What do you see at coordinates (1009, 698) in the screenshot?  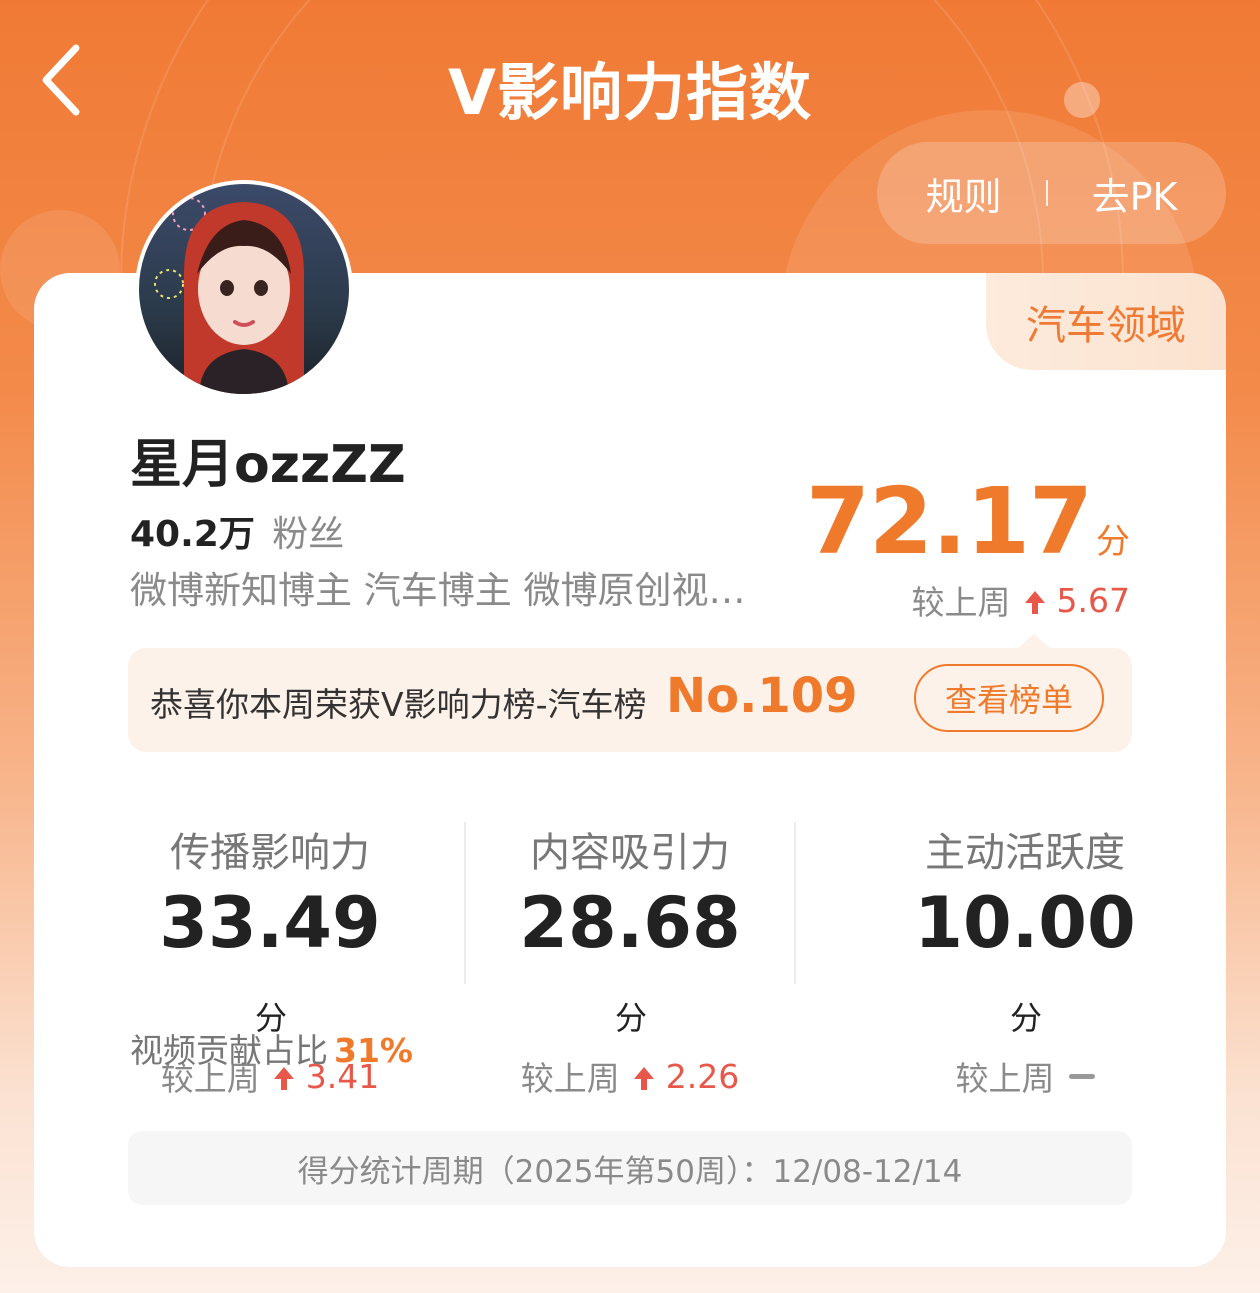 I see `view-ranking-button: 查看榜单` at bounding box center [1009, 698].